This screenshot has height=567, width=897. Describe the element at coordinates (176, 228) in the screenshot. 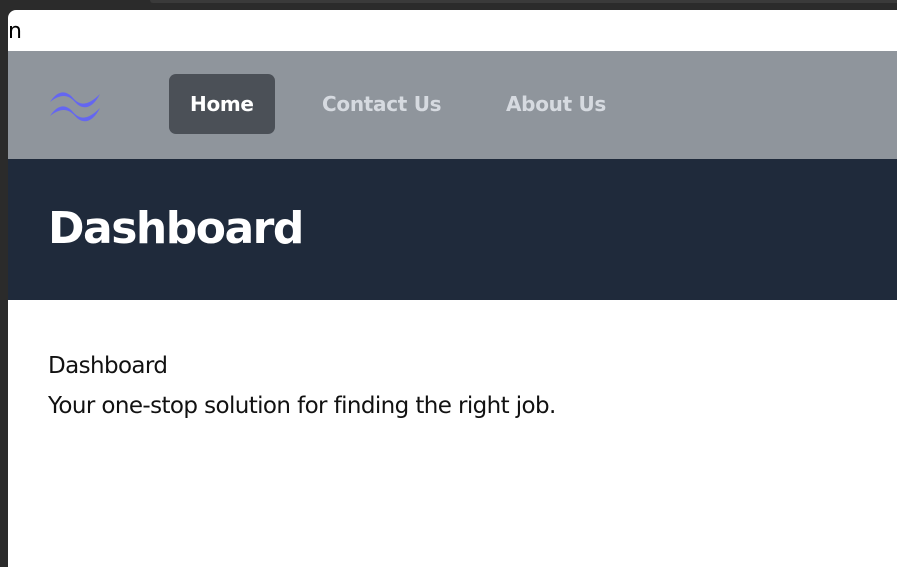

I see `page-title: Dashboard` at that location.